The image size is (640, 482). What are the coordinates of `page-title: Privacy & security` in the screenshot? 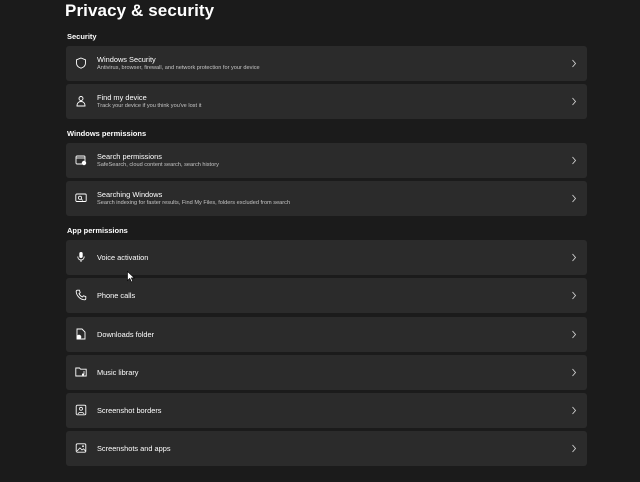 It's located at (140, 10).